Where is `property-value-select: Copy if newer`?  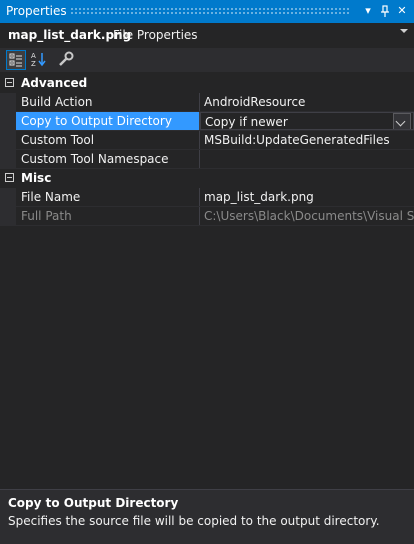
property-value-select: Copy if newer is located at coordinates (307, 121).